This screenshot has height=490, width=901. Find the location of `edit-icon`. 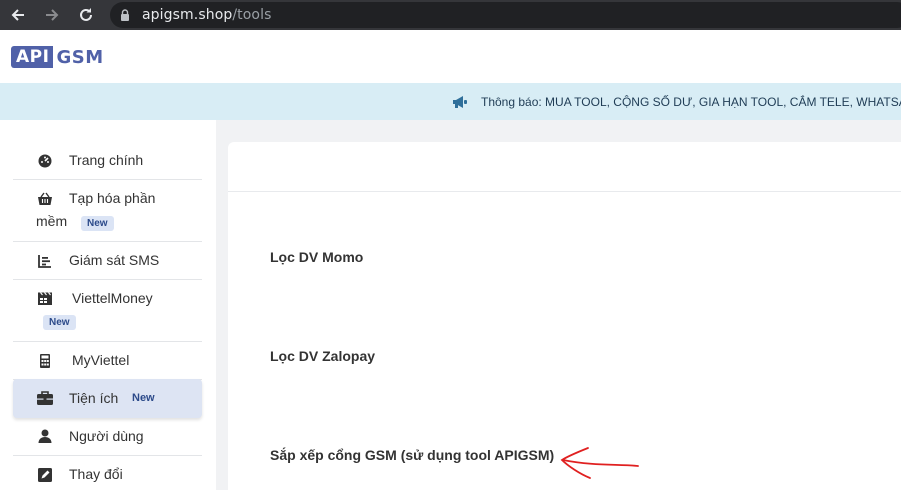

edit-icon is located at coordinates (45, 475).